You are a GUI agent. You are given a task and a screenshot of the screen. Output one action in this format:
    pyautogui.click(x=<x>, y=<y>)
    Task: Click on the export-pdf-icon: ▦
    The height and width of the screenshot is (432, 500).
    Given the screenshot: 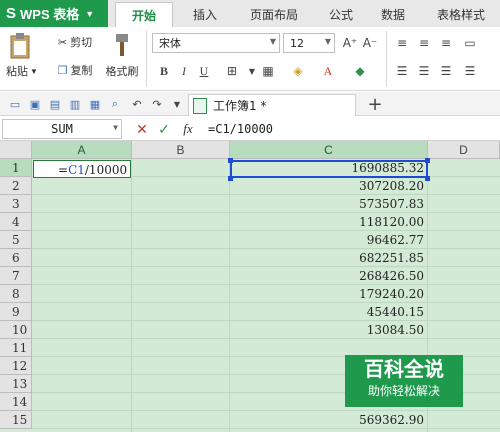 What is the action you would take?
    pyautogui.click(x=95, y=104)
    